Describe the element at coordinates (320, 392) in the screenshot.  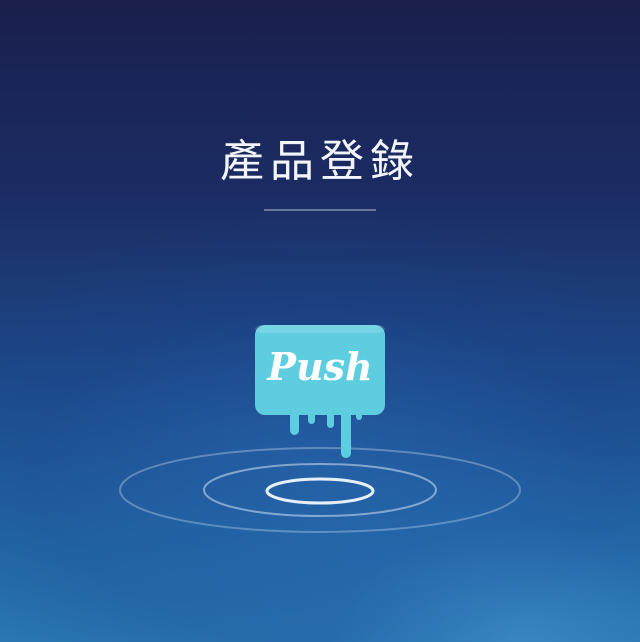
I see `push-logo-icon: Push` at that location.